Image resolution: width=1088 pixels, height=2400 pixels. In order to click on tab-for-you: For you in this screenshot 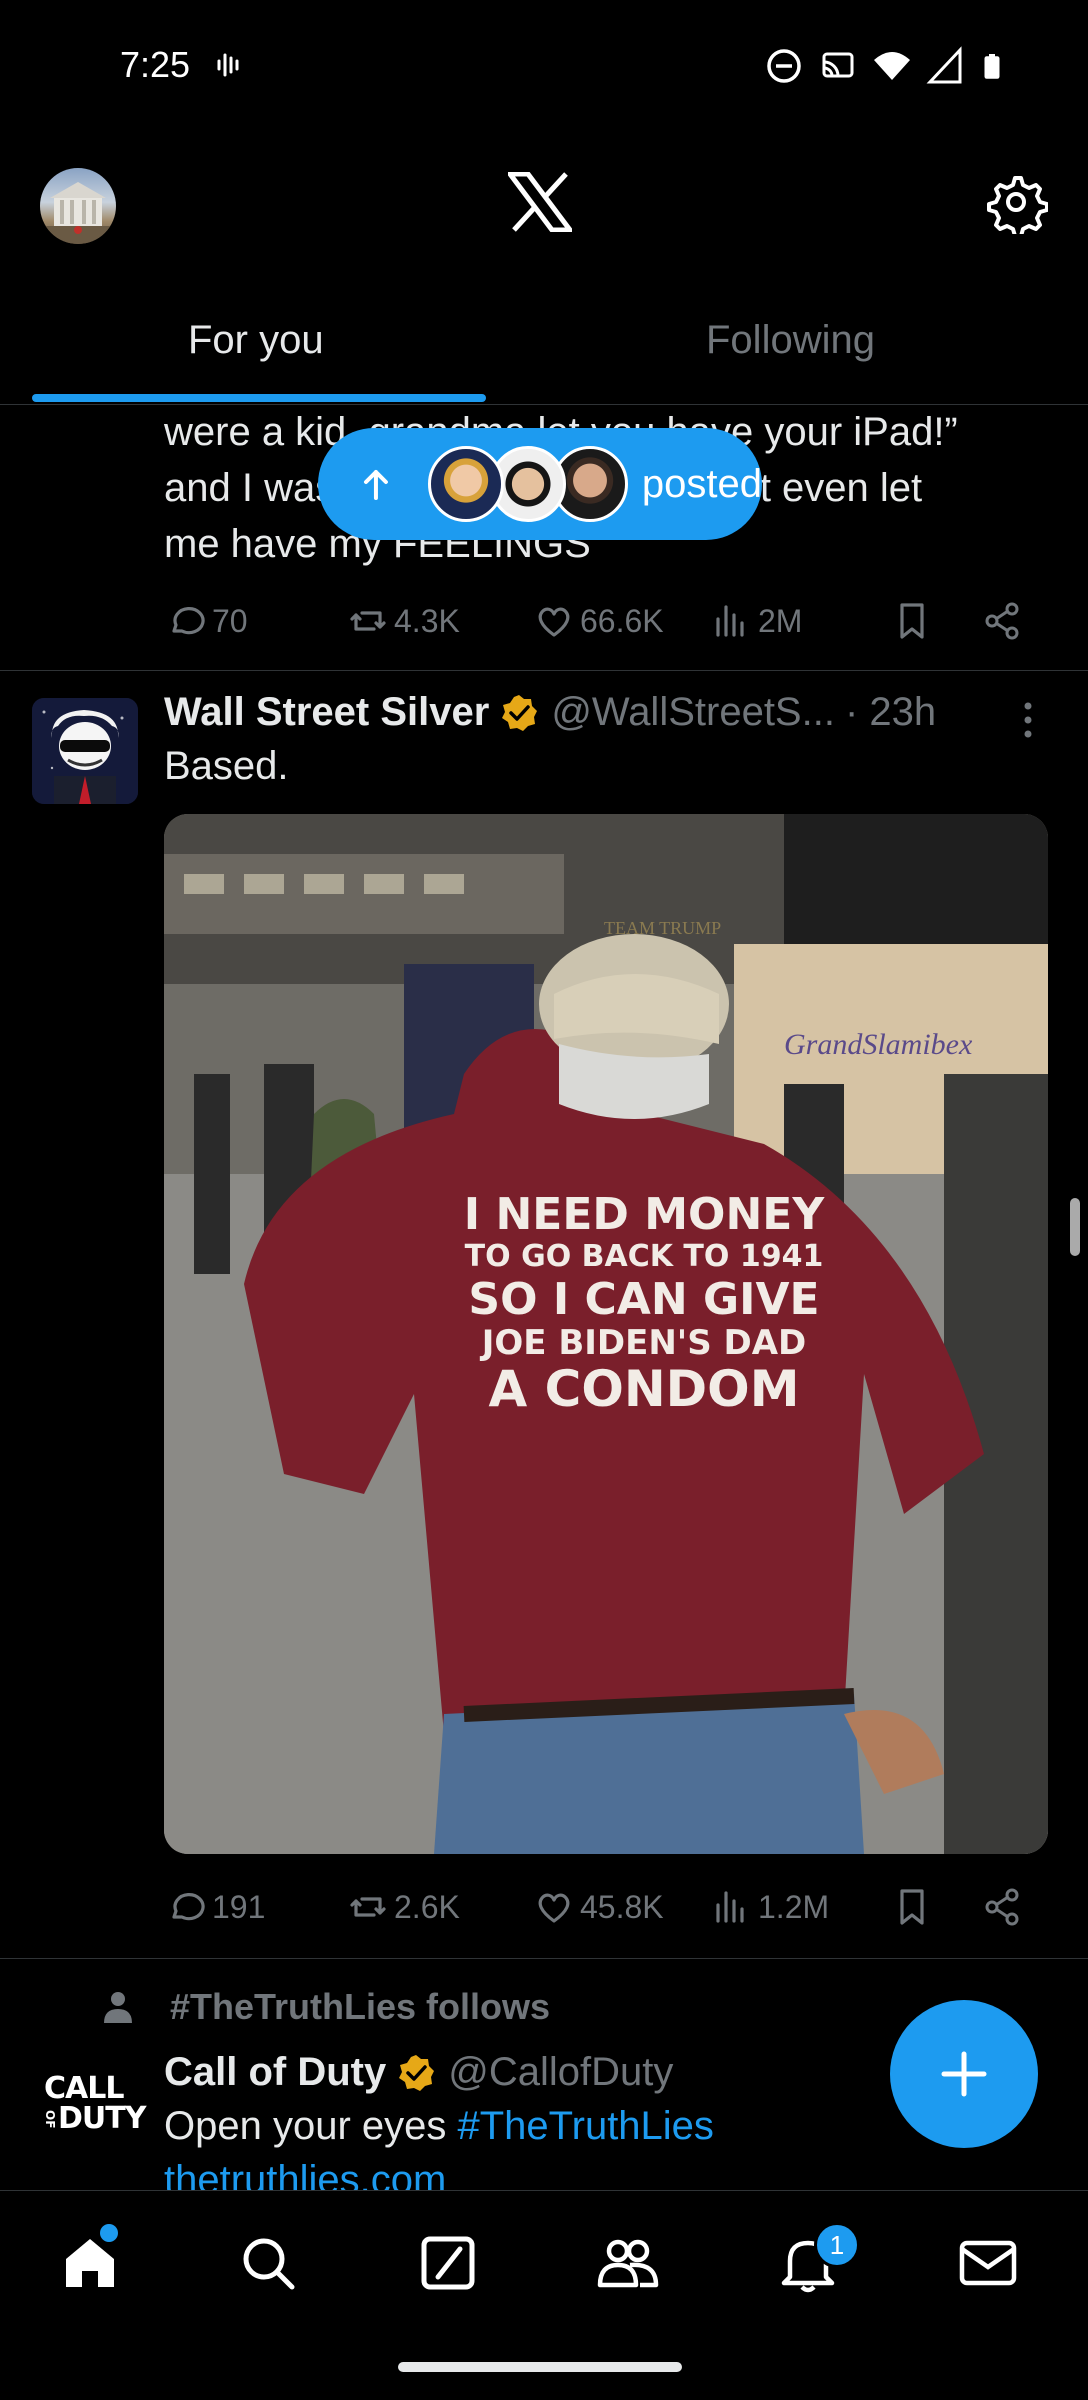, I will do `click(256, 340)`.